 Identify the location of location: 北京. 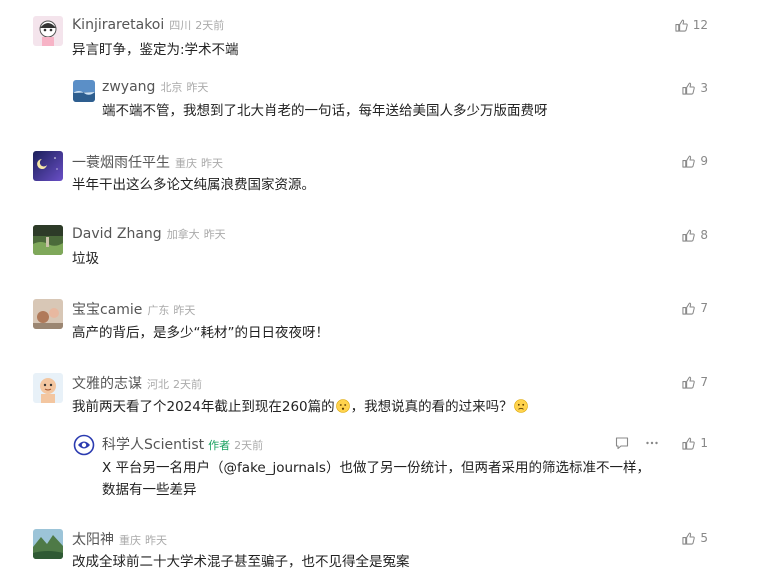
(171, 87).